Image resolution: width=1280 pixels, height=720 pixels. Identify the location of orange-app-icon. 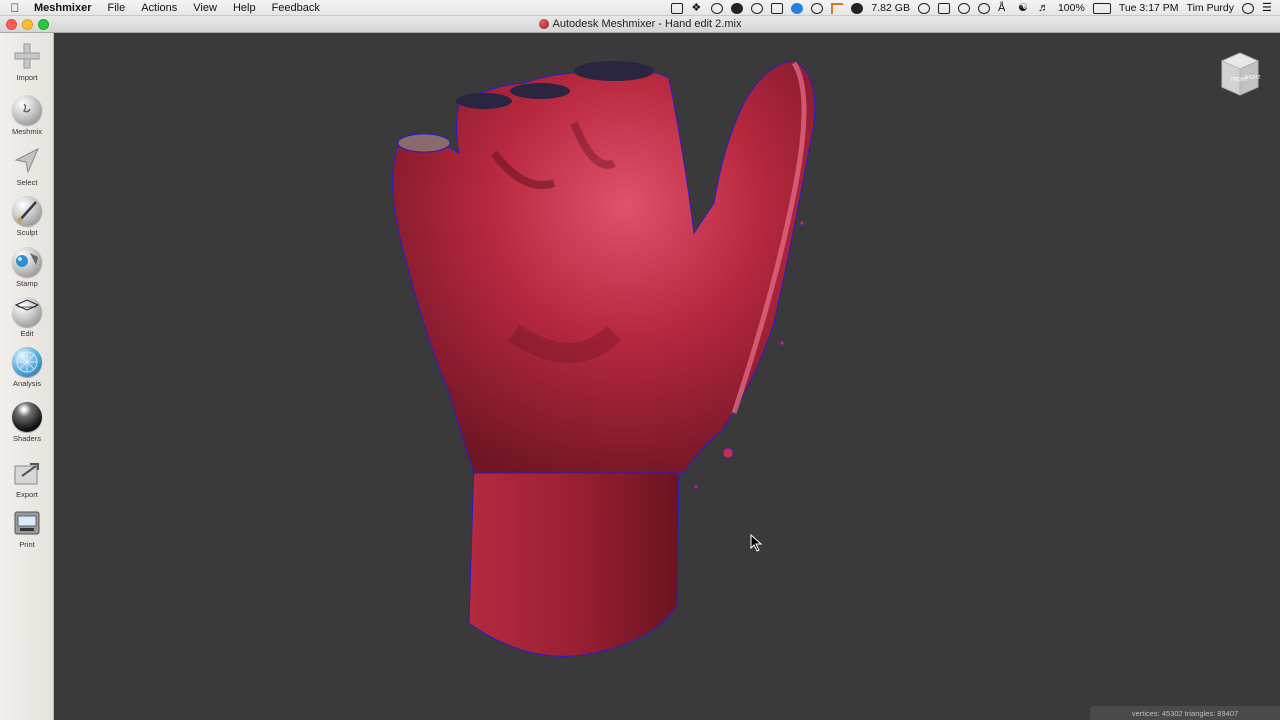
(837, 8).